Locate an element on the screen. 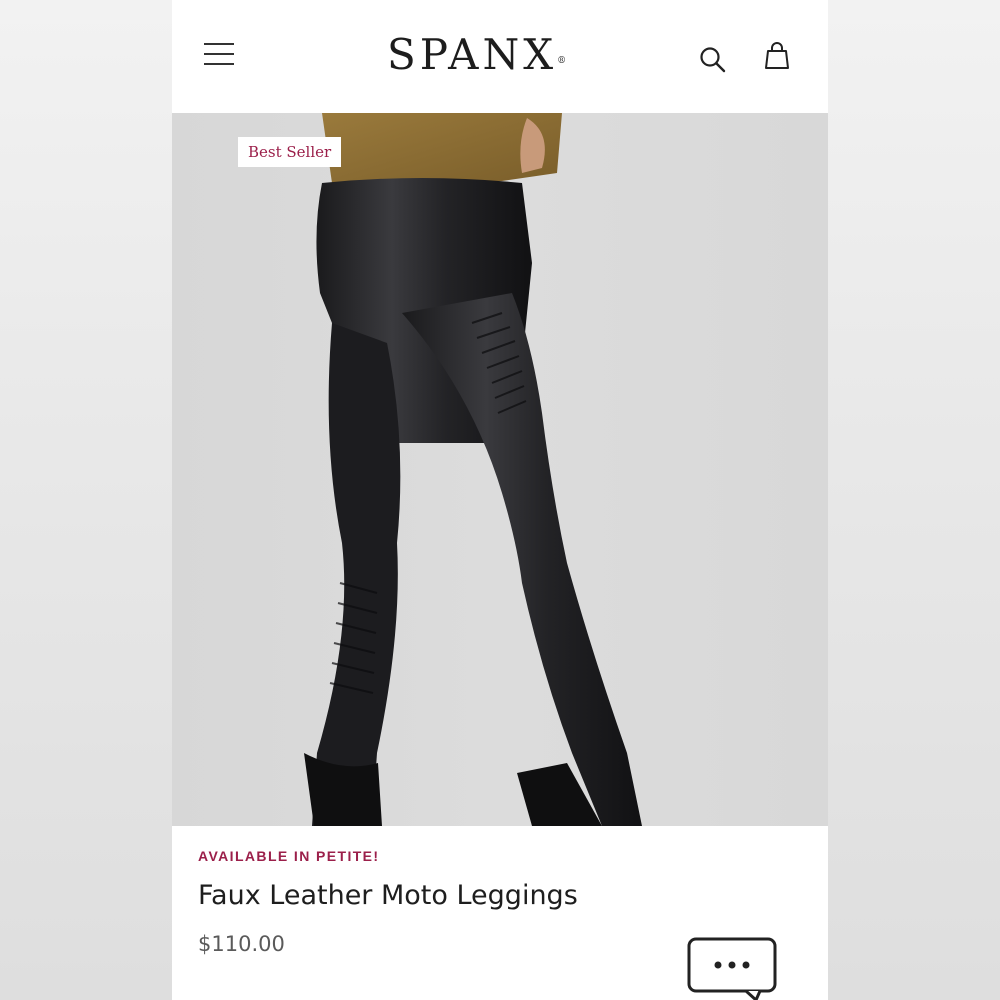  search-icon is located at coordinates (713, 60).